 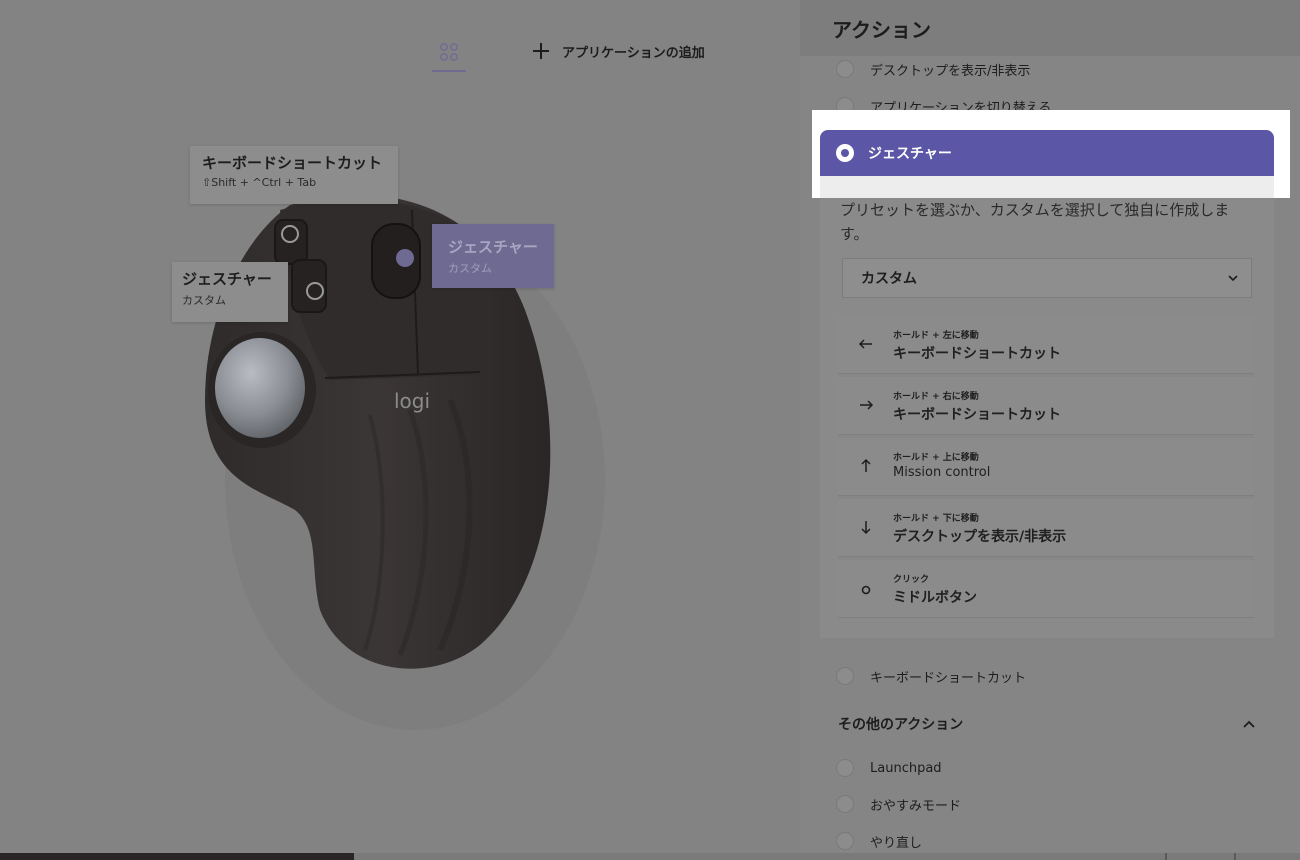 I want to click on action-option-do-not-disturb: おやすみモード, so click(x=898, y=804).